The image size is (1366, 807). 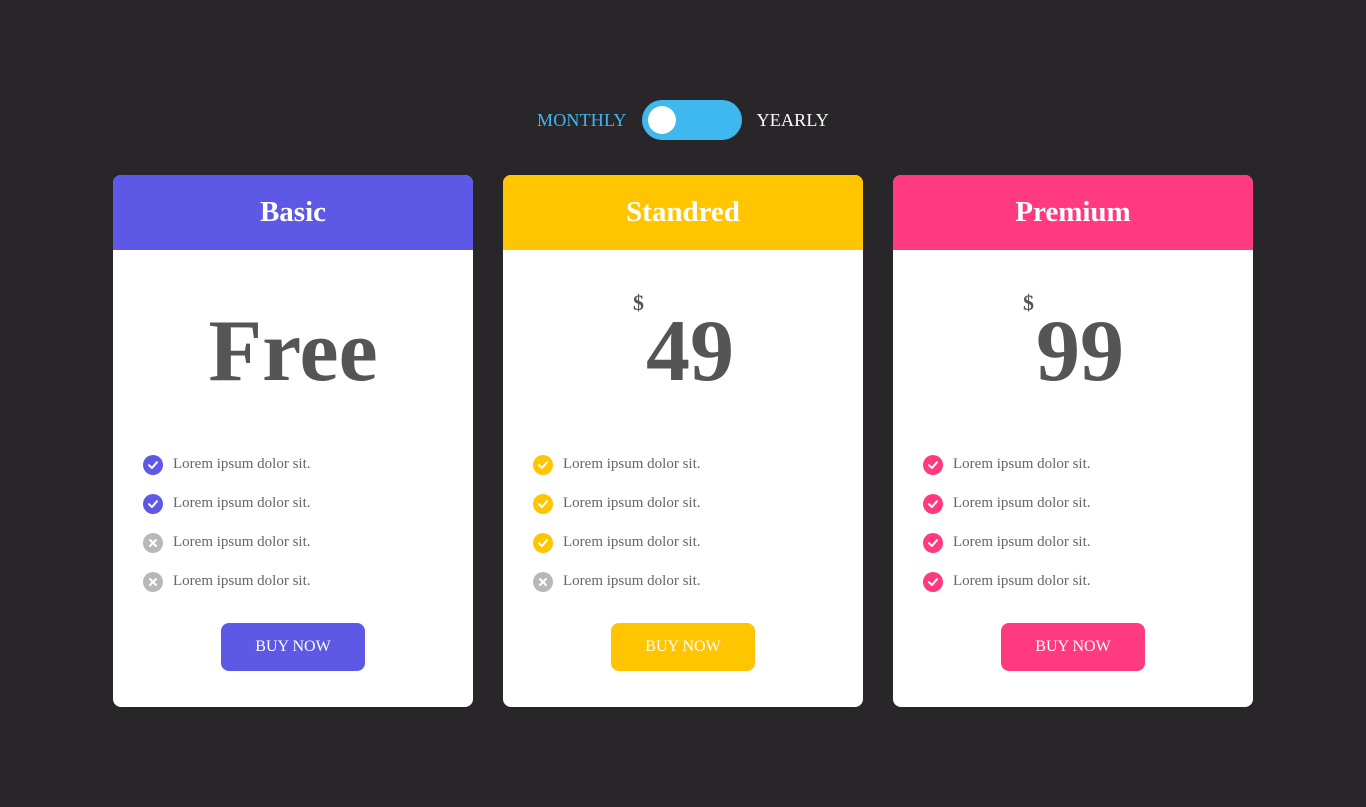 I want to click on buy-now-button-premium: BUY NOW, so click(x=1073, y=647).